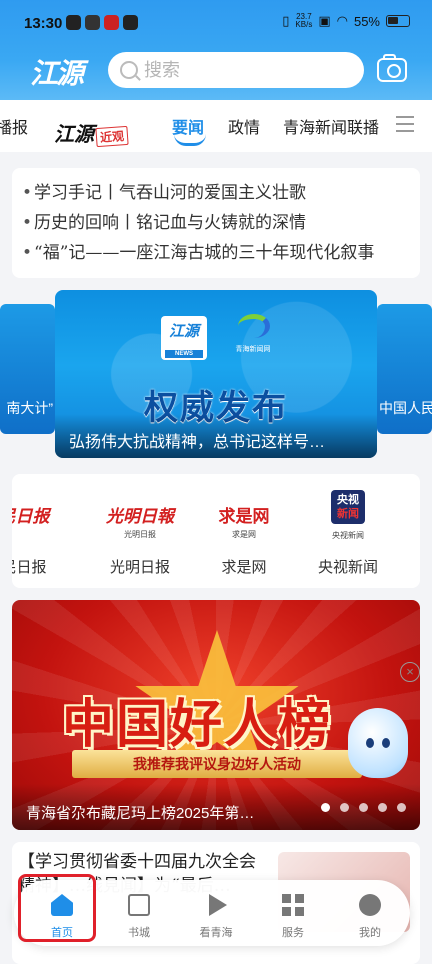 Image resolution: width=432 pixels, height=964 pixels. I want to click on tab-qinghai-news: 青海新闻联播, so click(331, 126).